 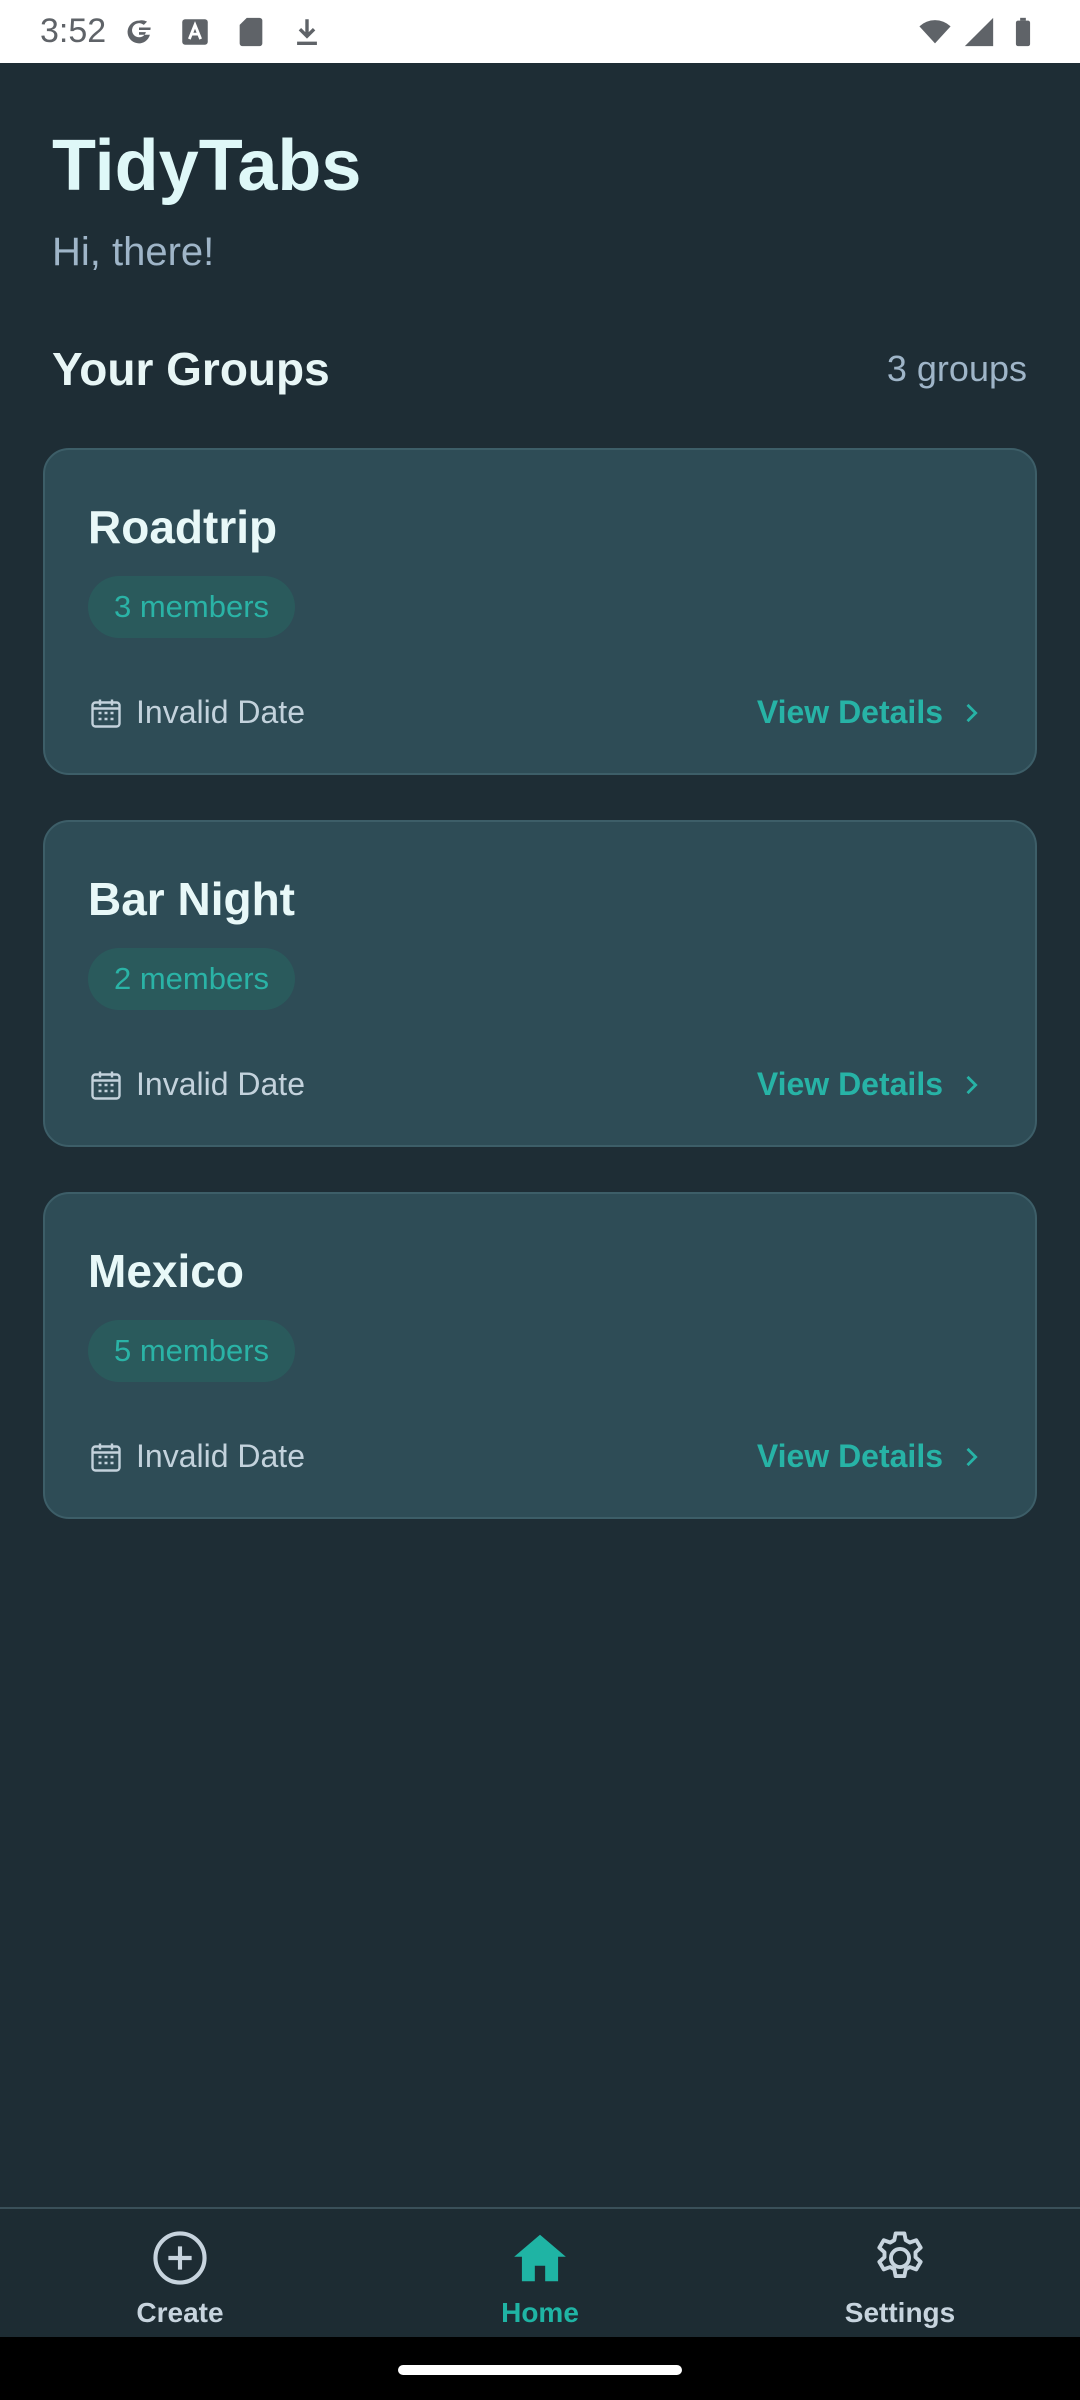 I want to click on status-system-icons, so click(x=979, y=32).